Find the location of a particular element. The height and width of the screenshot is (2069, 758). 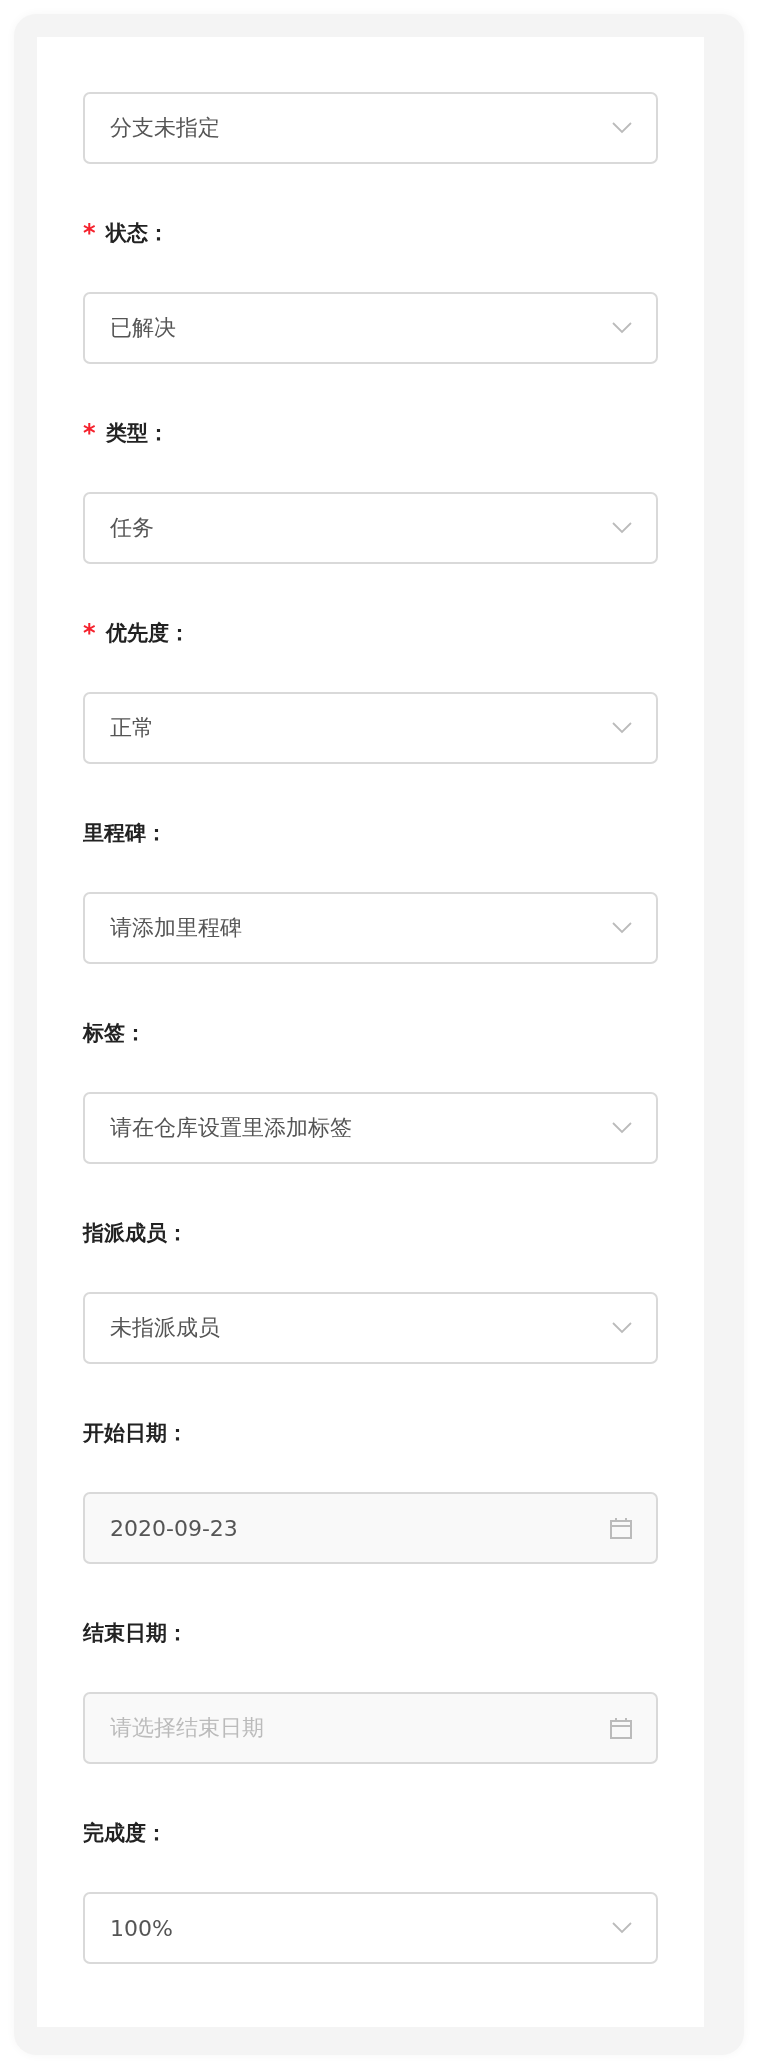

field-label: 里程碑： is located at coordinates (125, 833).